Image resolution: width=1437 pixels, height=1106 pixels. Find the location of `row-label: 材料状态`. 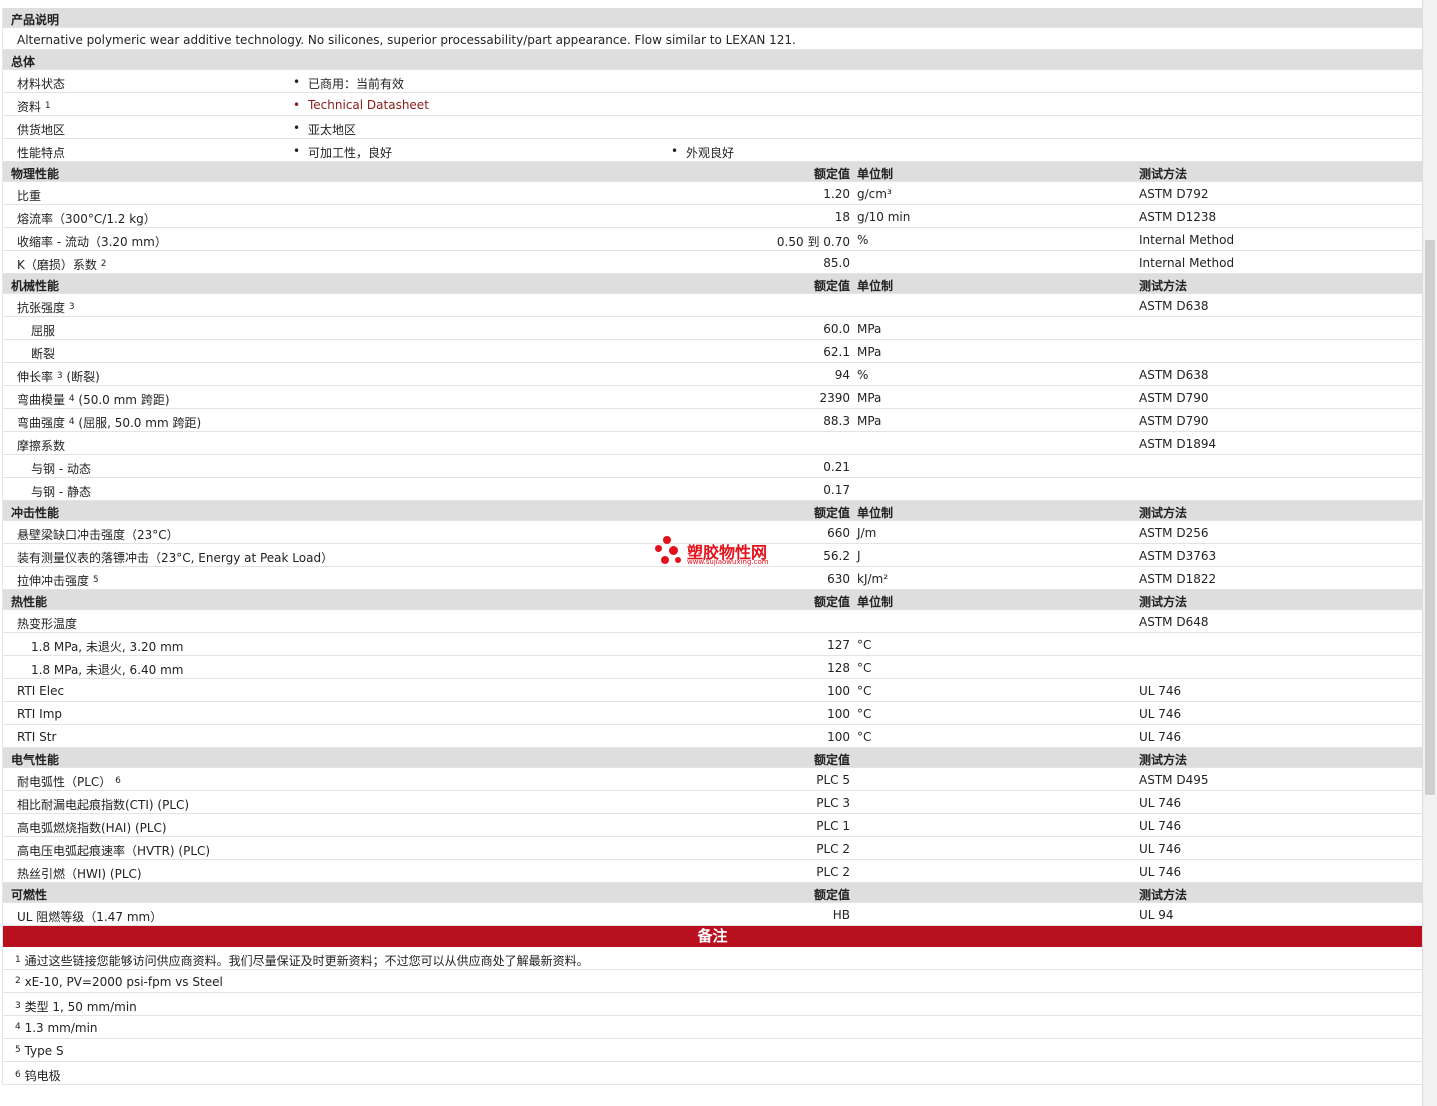

row-label: 材料状态 is located at coordinates (41, 83).